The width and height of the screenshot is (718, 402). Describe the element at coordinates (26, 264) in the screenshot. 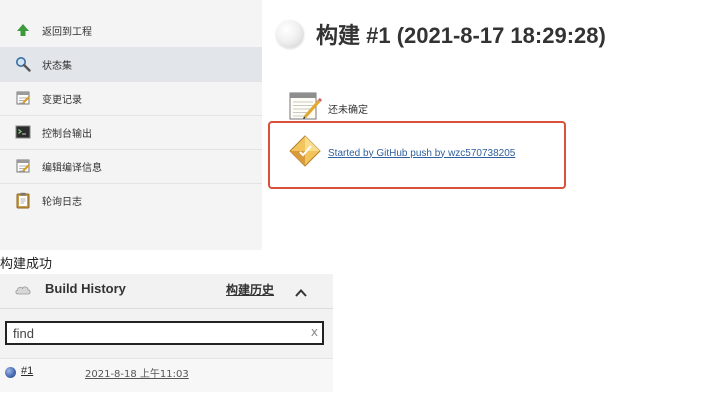

I see `caption-text: 构建成功` at that location.